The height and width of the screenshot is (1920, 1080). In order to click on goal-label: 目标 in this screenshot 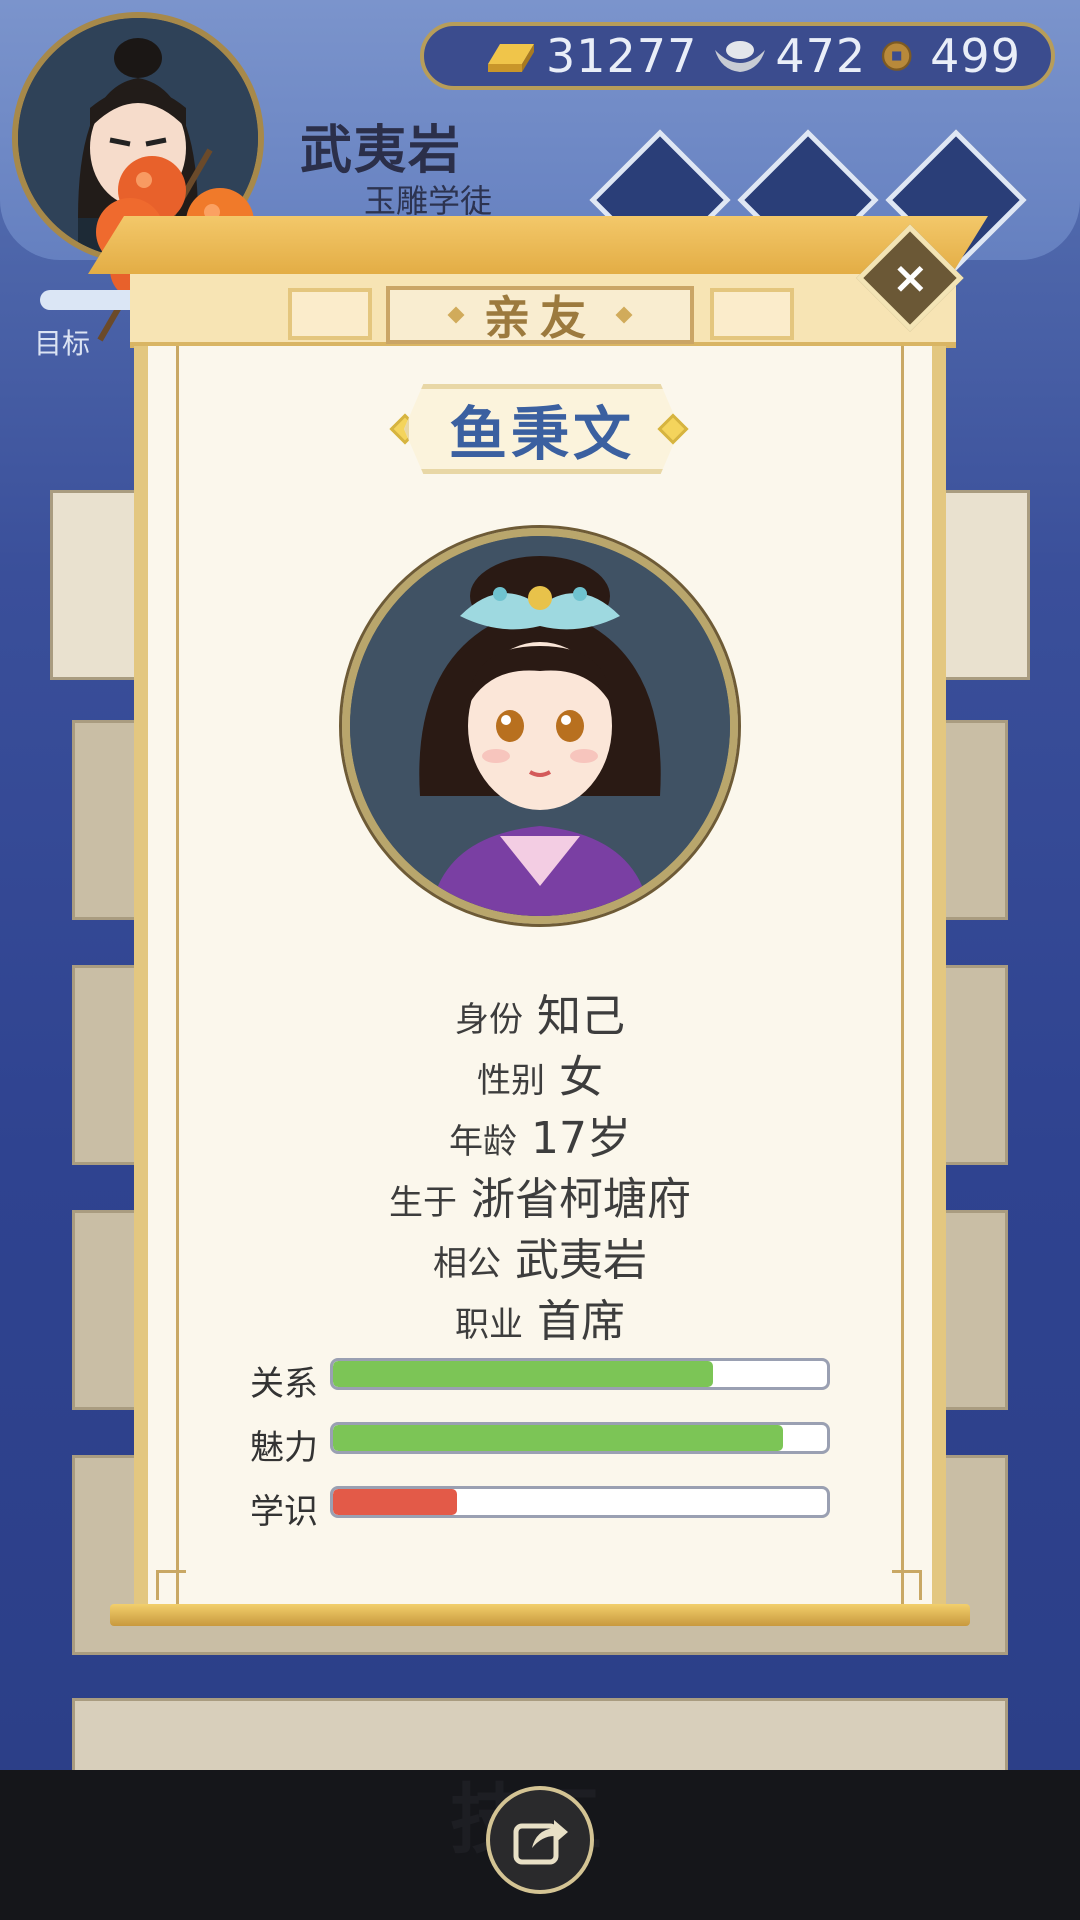, I will do `click(62, 343)`.